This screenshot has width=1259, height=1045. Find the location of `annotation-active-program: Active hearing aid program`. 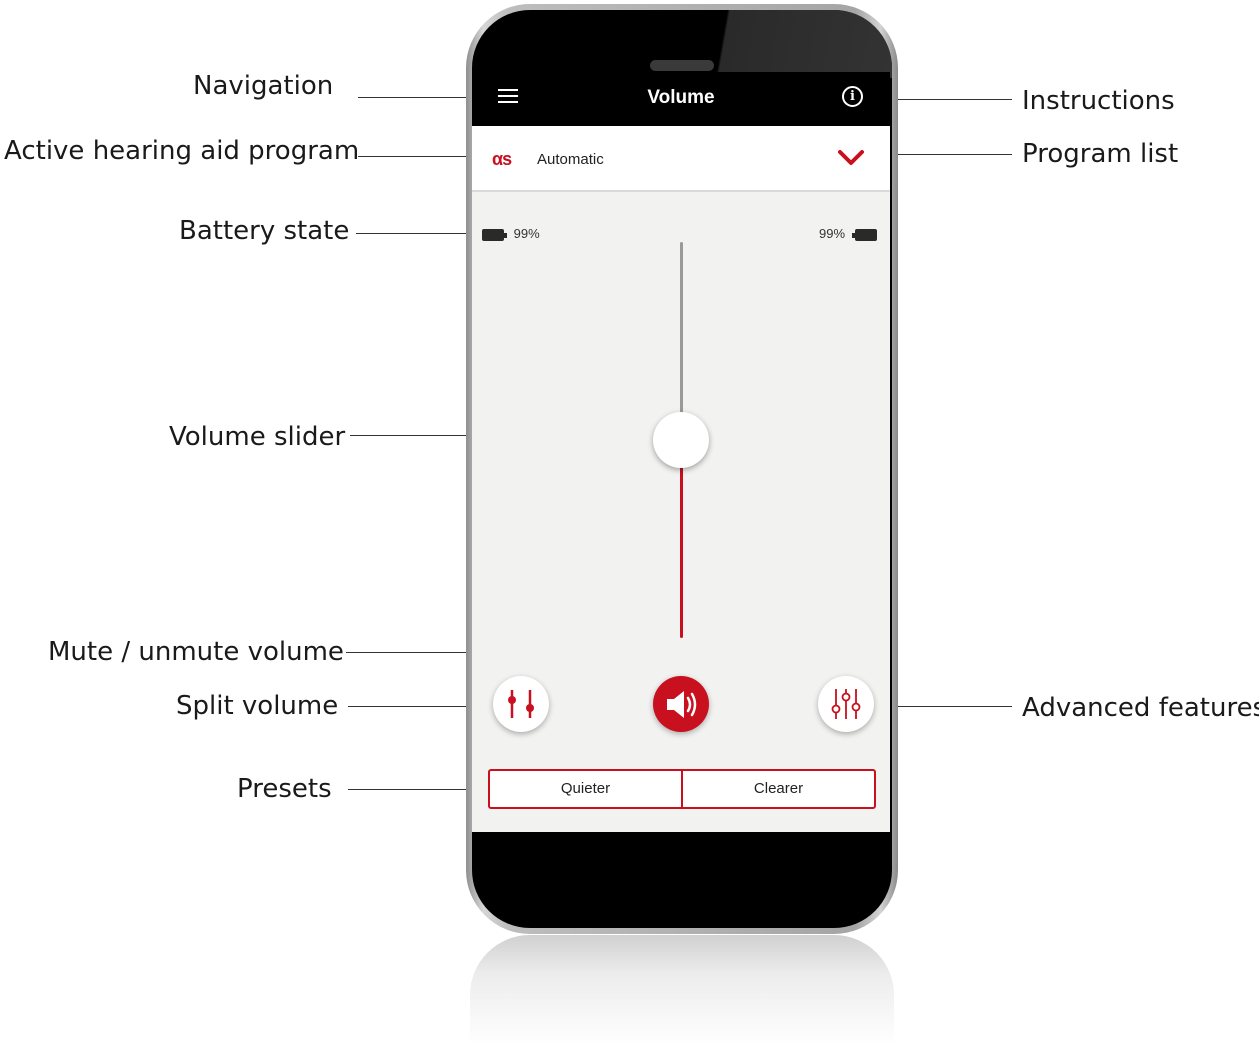

annotation-active-program: Active hearing aid program is located at coordinates (182, 151).